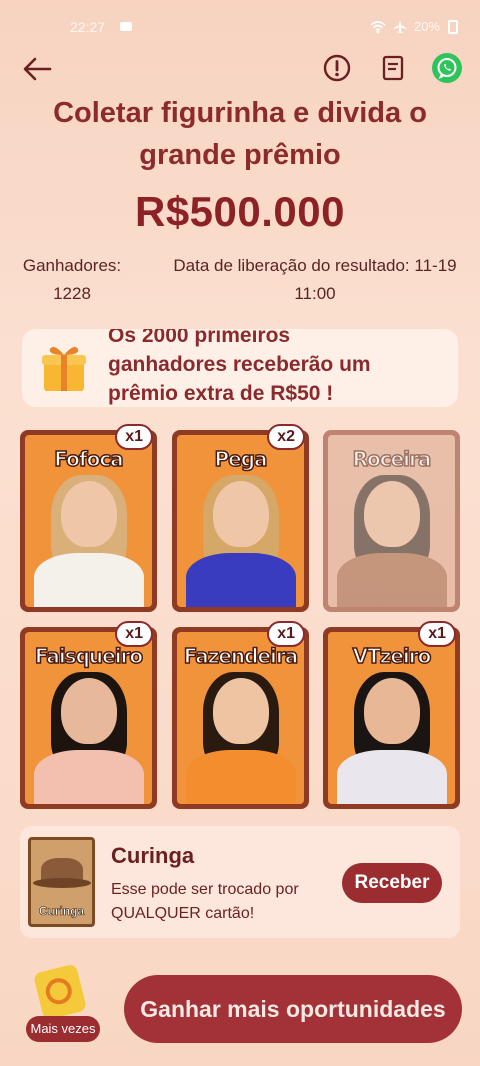  What do you see at coordinates (286, 437) in the screenshot?
I see `sticker-count-badge: x2` at bounding box center [286, 437].